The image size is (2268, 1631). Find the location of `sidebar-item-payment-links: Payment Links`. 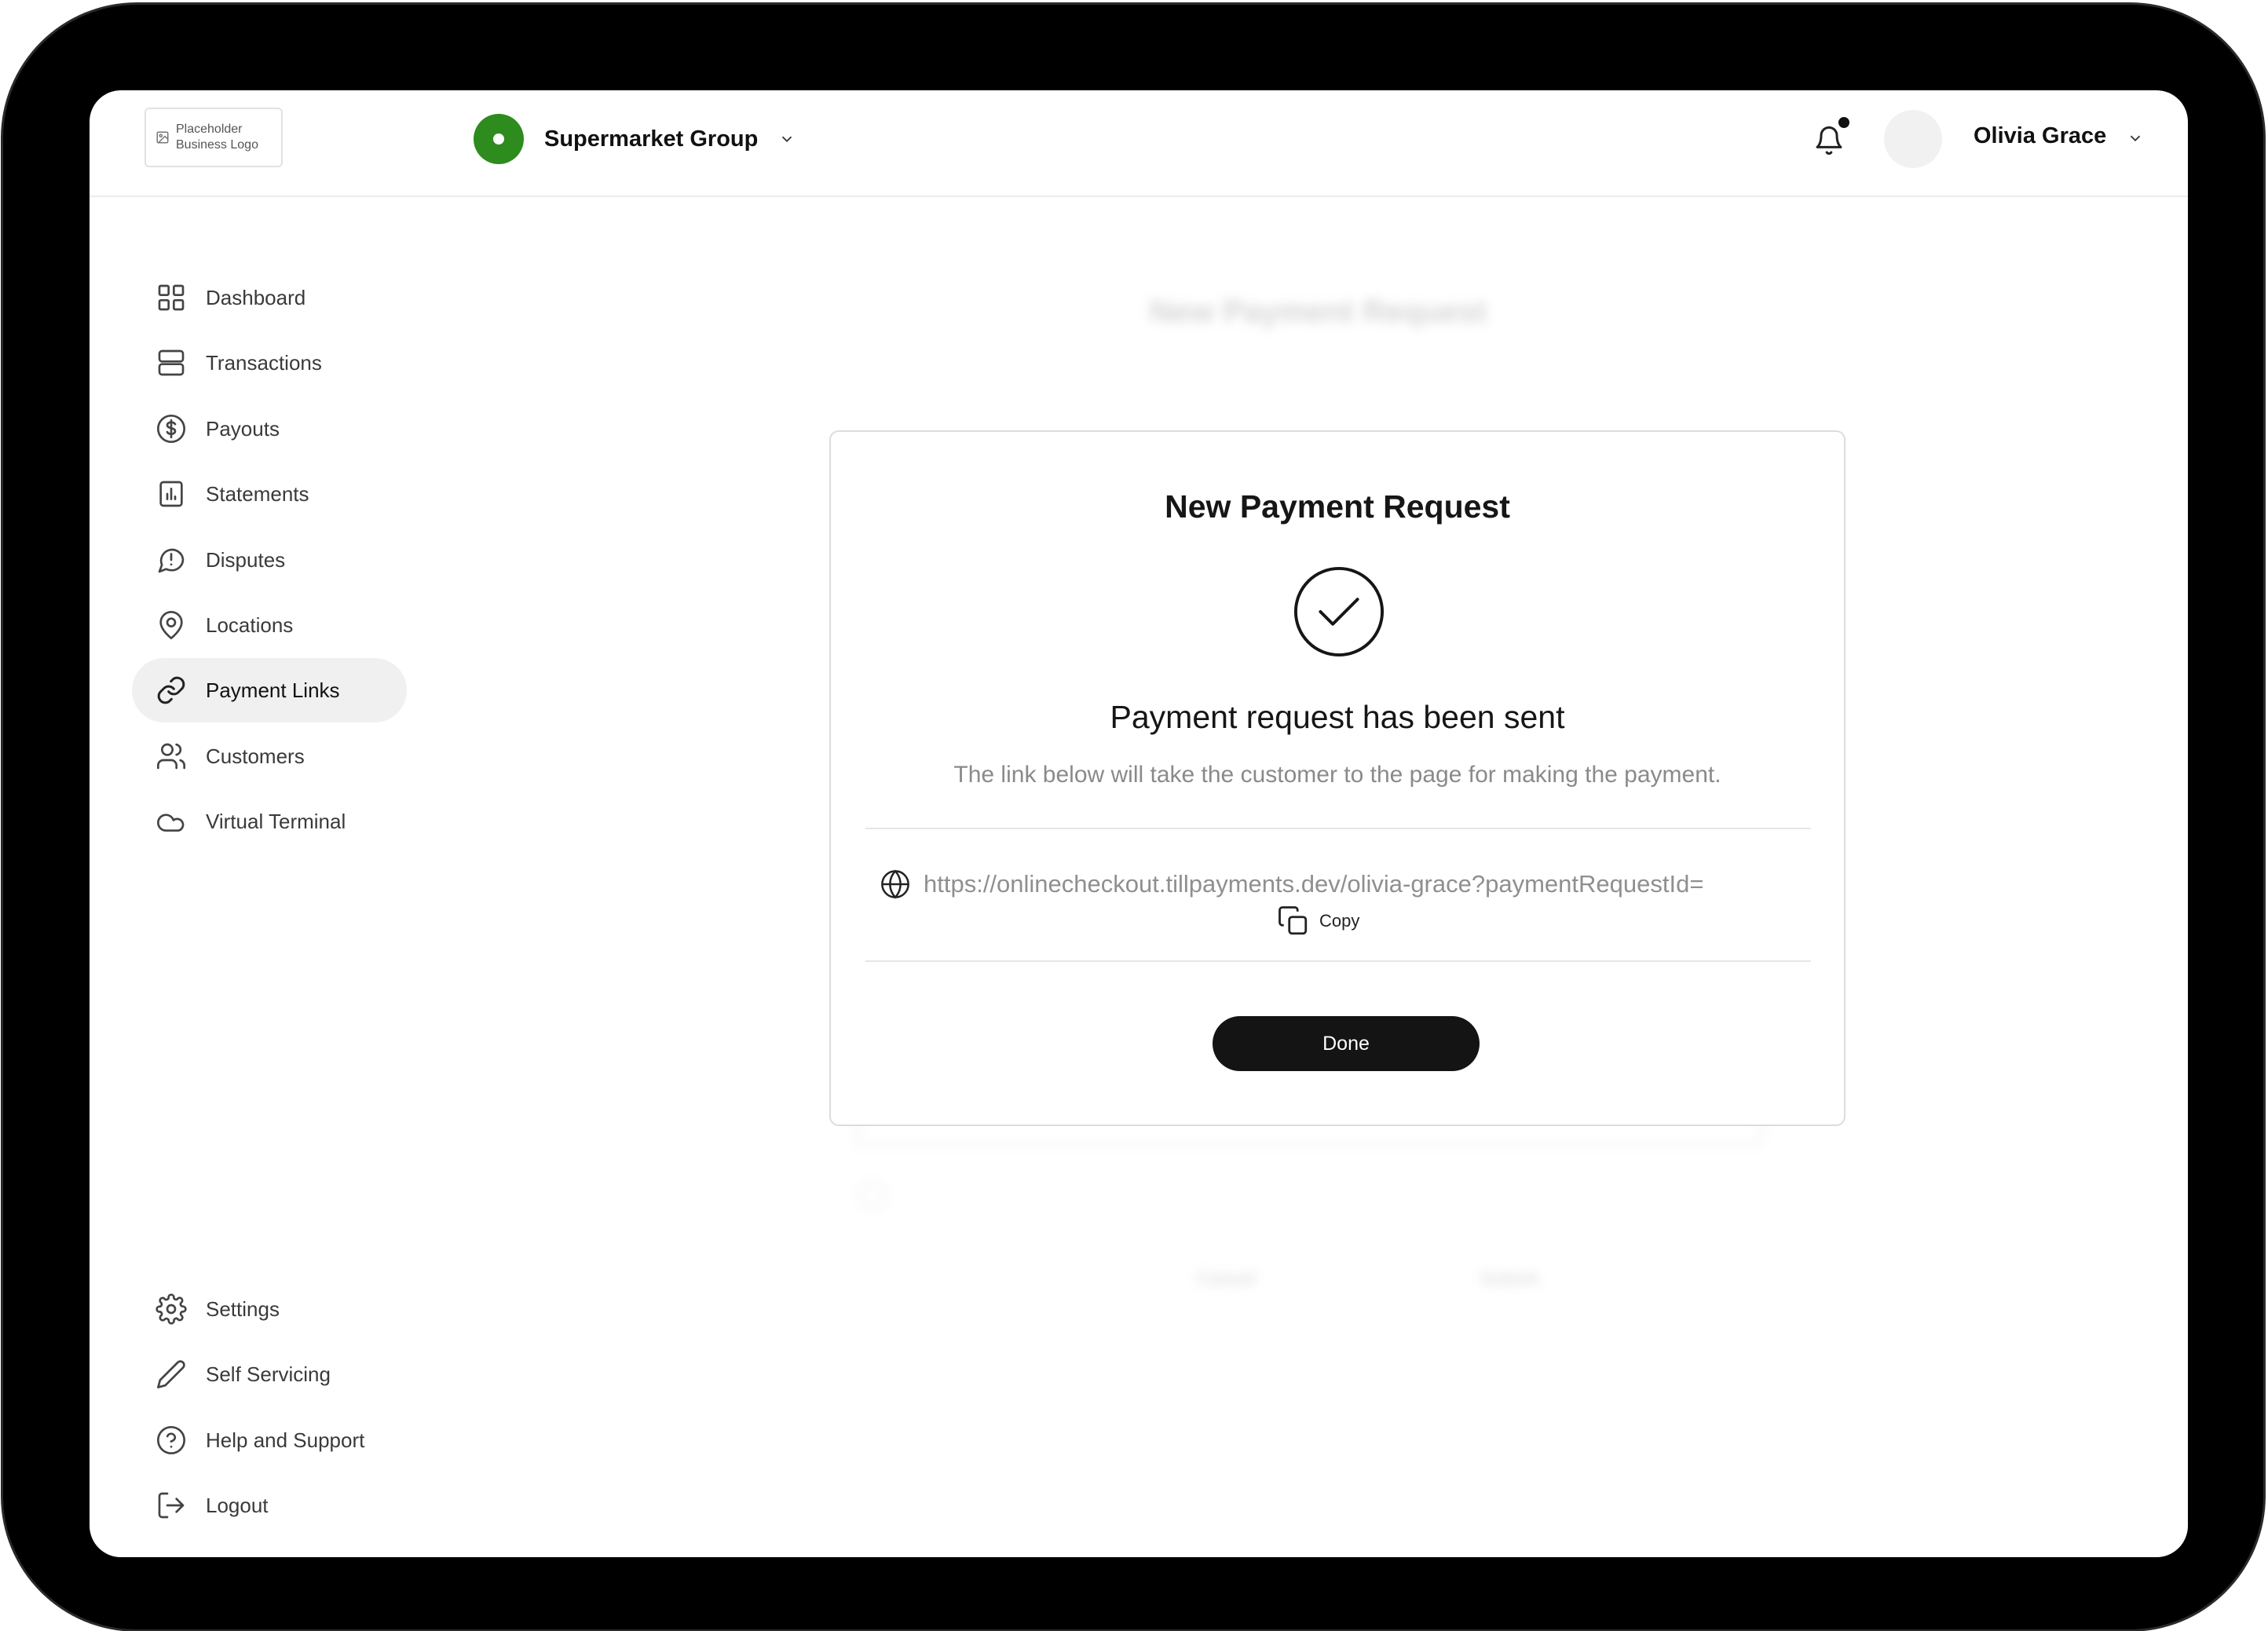

sidebar-item-payment-links: Payment Links is located at coordinates (270, 690).